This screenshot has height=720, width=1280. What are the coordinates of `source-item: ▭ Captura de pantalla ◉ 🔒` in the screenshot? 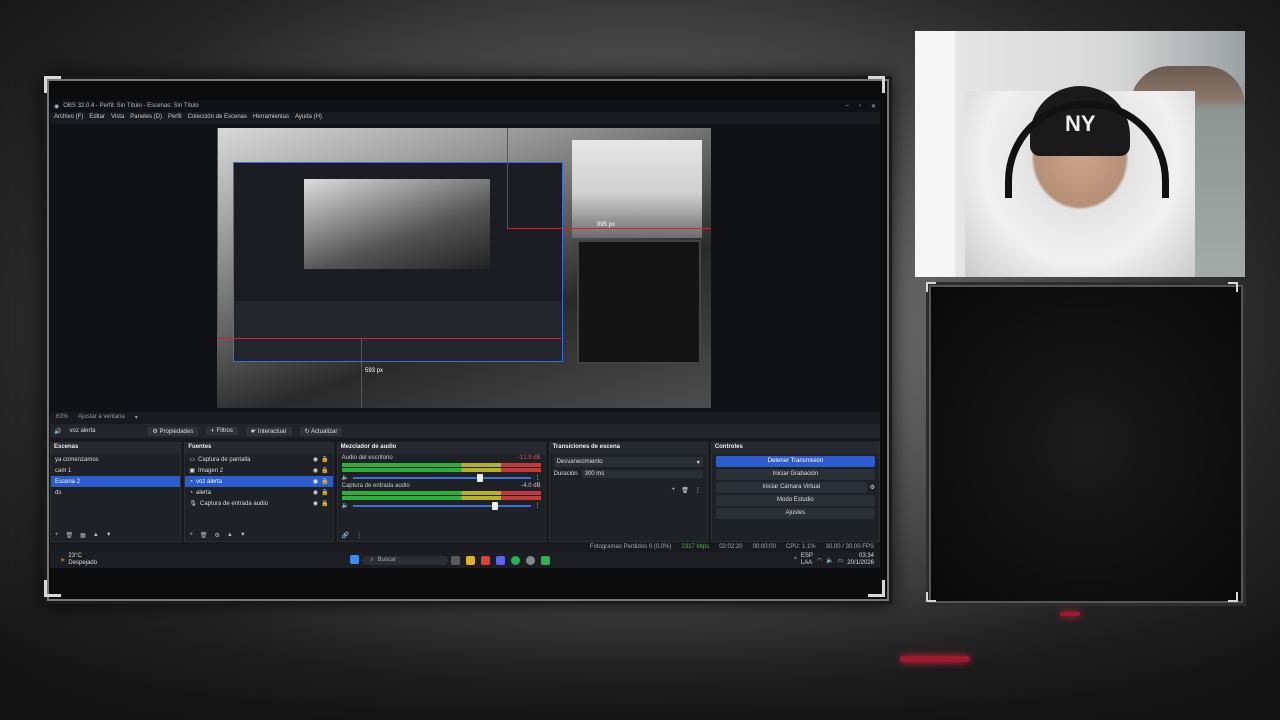 It's located at (258, 459).